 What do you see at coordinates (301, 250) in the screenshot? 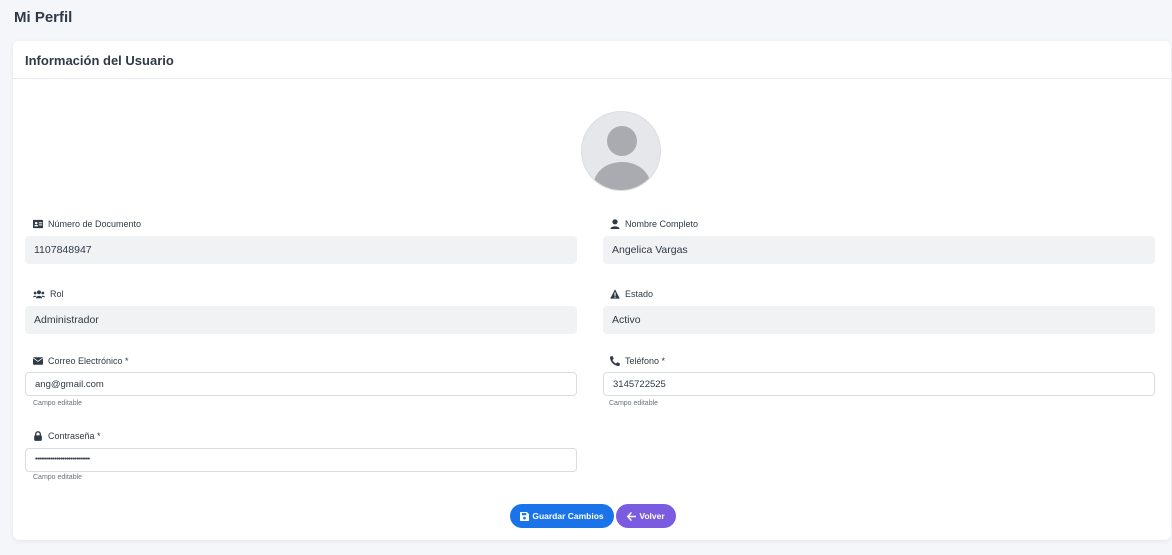
I see `documento-value: 1107848947` at bounding box center [301, 250].